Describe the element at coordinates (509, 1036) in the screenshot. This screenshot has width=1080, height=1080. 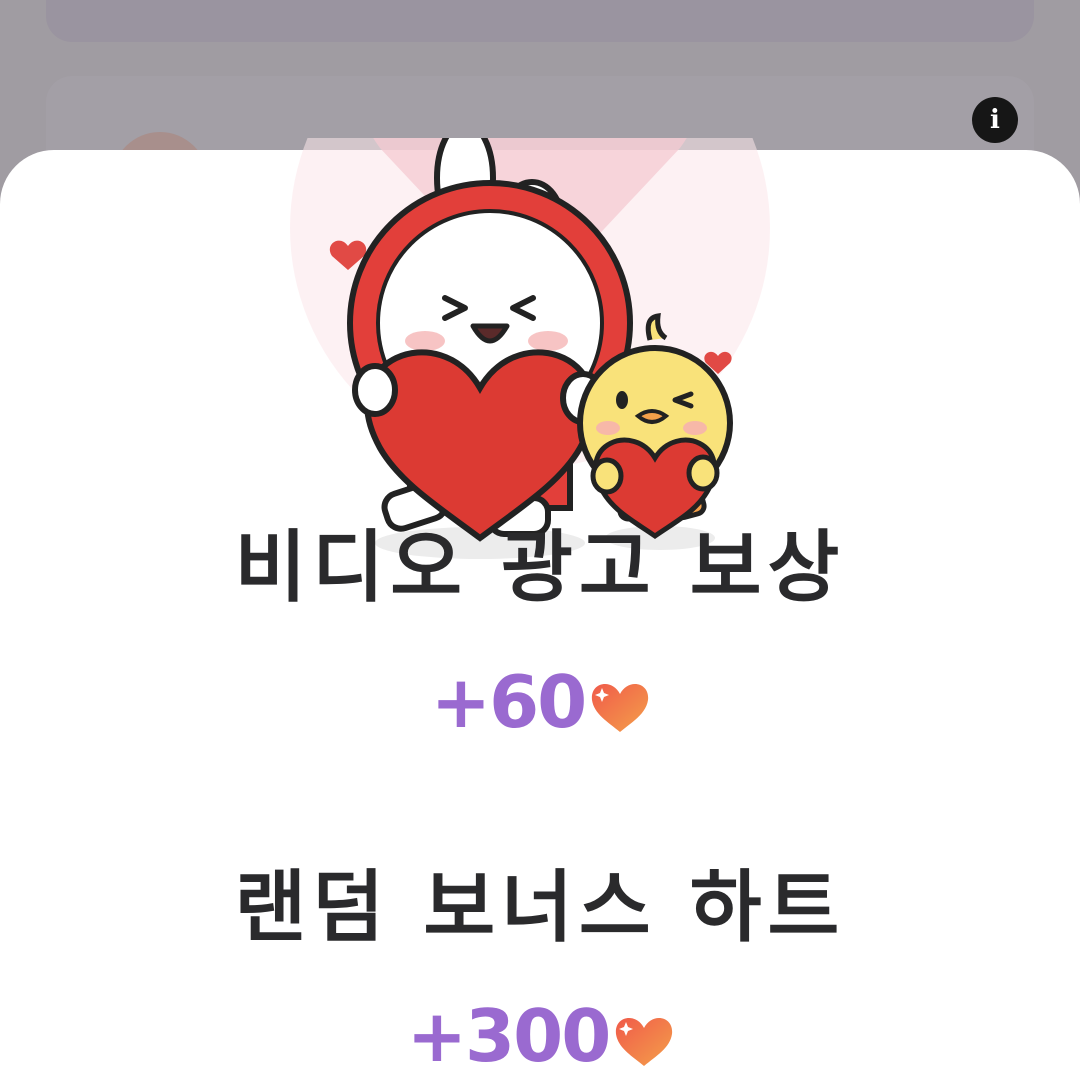
I see `random-bonus-amount: +300` at that location.